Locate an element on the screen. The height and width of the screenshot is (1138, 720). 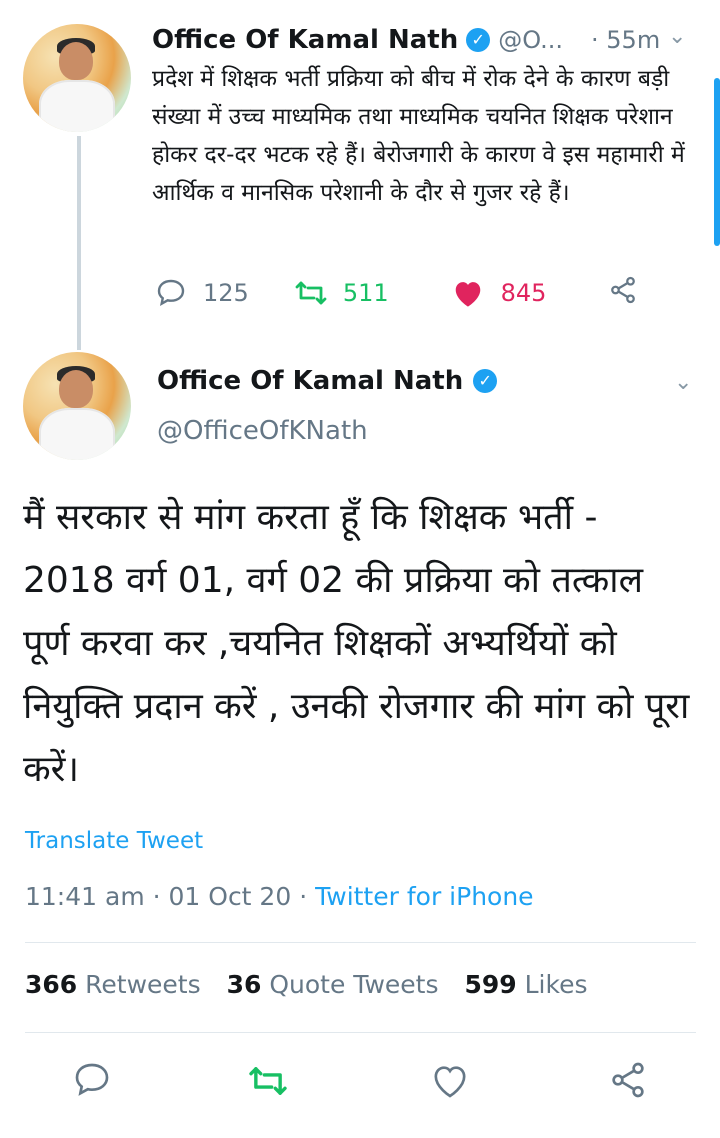
reply-tweet-header: Office Of Kamal Nath ✓ @O... · 55m is located at coordinates (422, 40).